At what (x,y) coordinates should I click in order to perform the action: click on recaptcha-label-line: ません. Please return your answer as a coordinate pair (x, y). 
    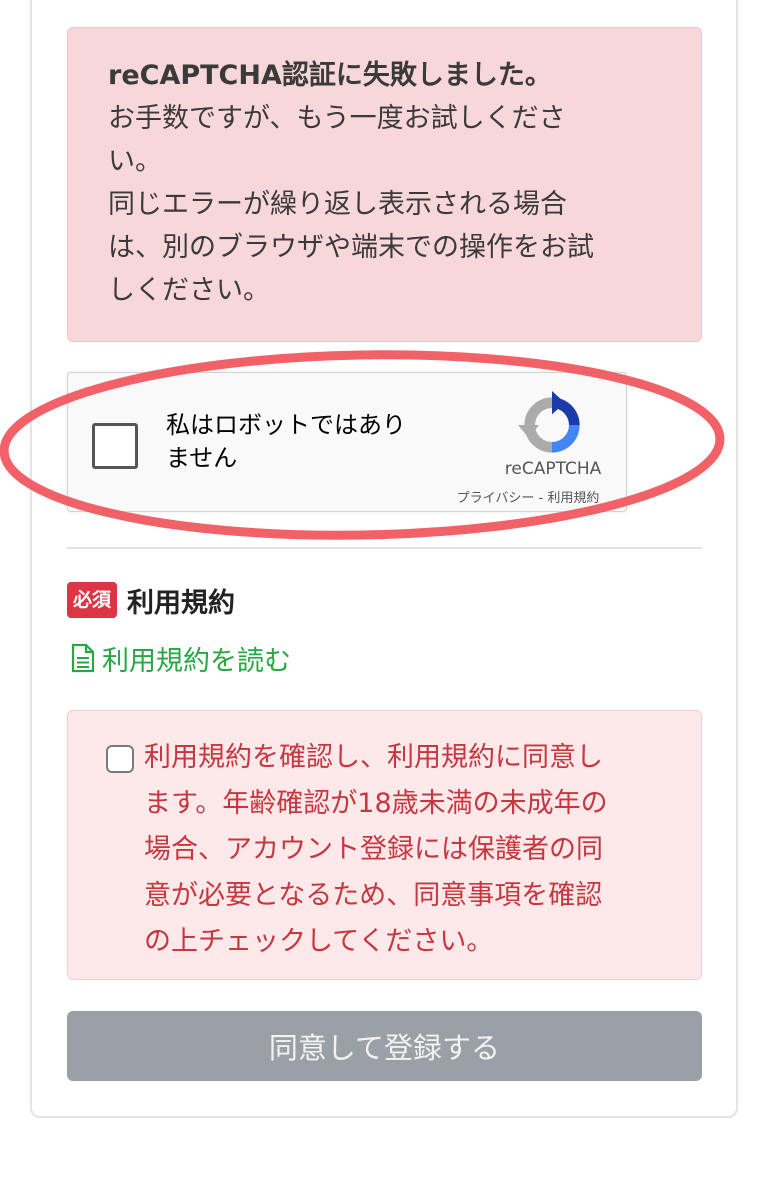
    Looking at the image, I should click on (202, 458).